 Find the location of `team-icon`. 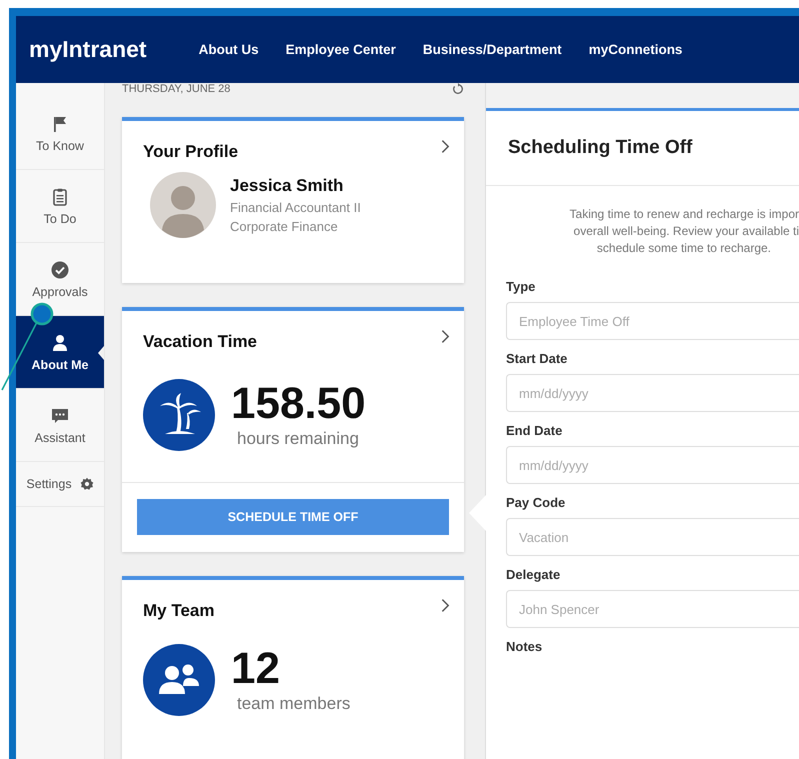

team-icon is located at coordinates (179, 680).